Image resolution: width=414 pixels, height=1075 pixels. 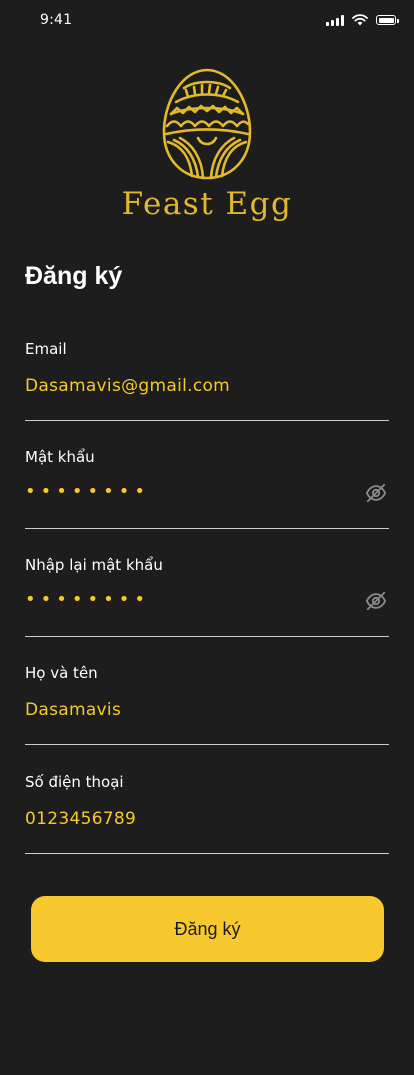 I want to click on status-bar: 9:41, so click(x=207, y=22).